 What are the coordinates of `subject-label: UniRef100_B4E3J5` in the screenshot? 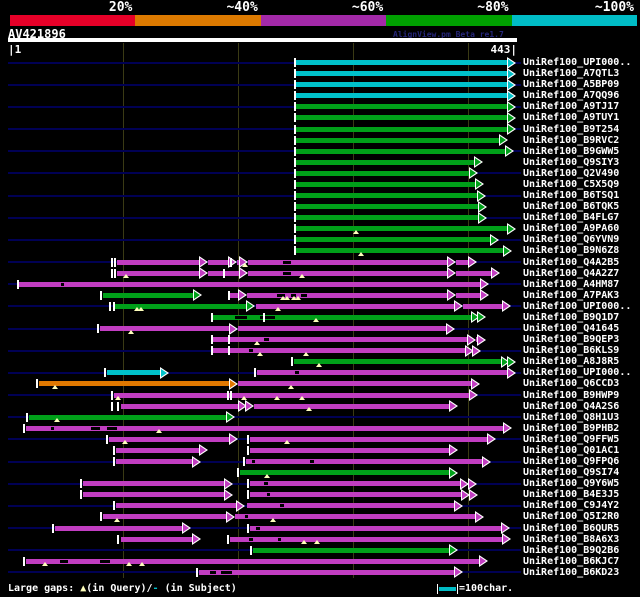 It's located at (571, 494).